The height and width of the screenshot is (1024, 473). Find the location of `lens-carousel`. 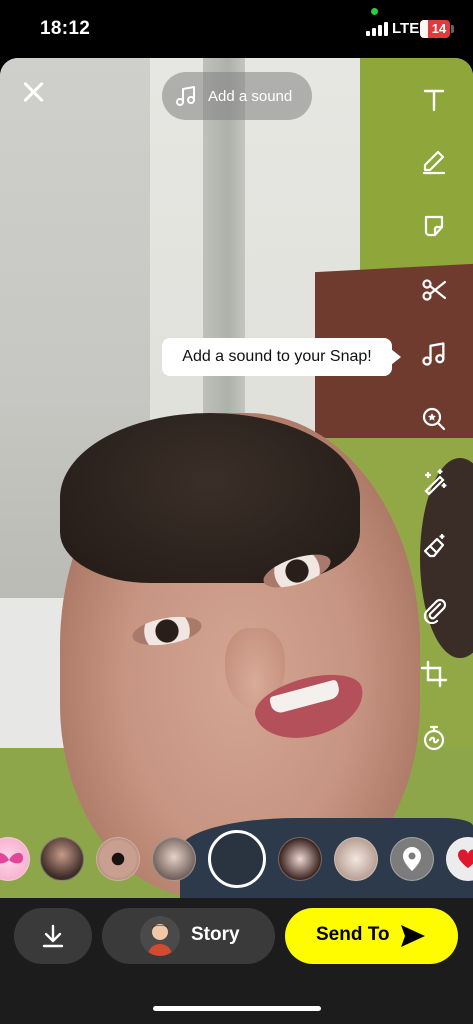

lens-carousel is located at coordinates (236, 860).